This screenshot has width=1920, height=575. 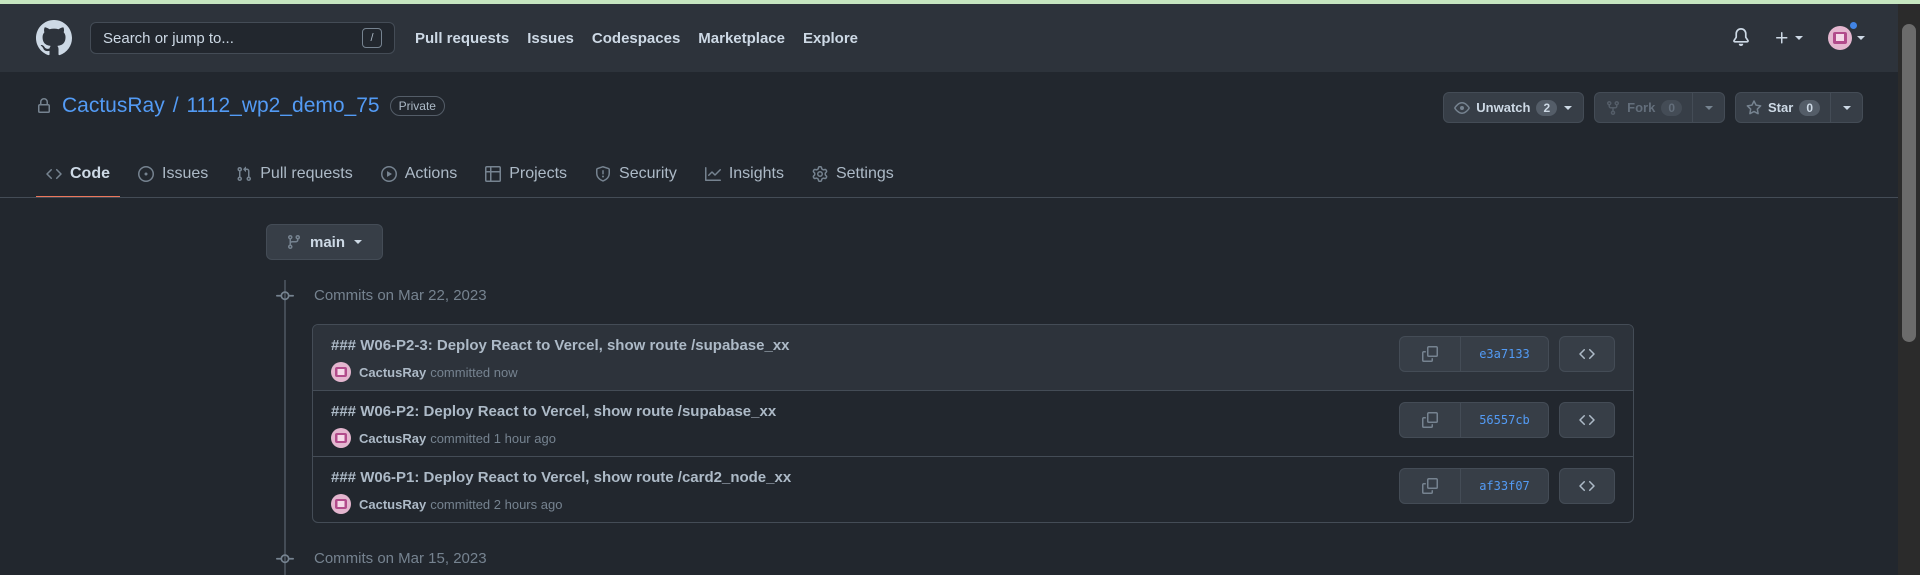 I want to click on unwatch-button: Unwatch 2, so click(x=1513, y=107).